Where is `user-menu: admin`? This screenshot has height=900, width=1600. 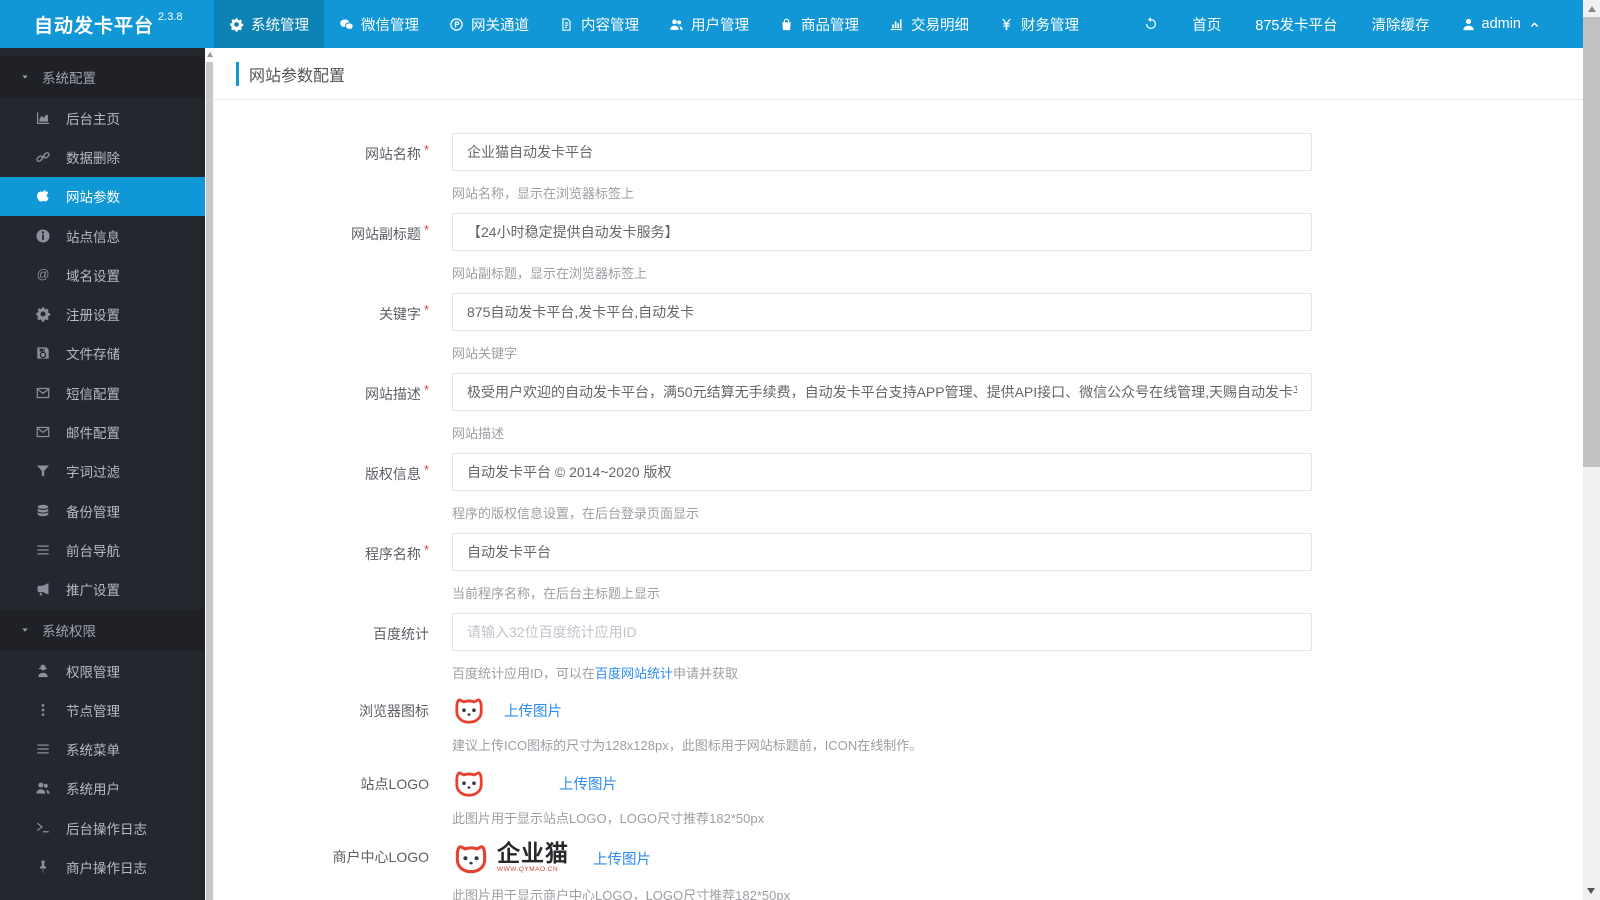 user-menu: admin is located at coordinates (1502, 24).